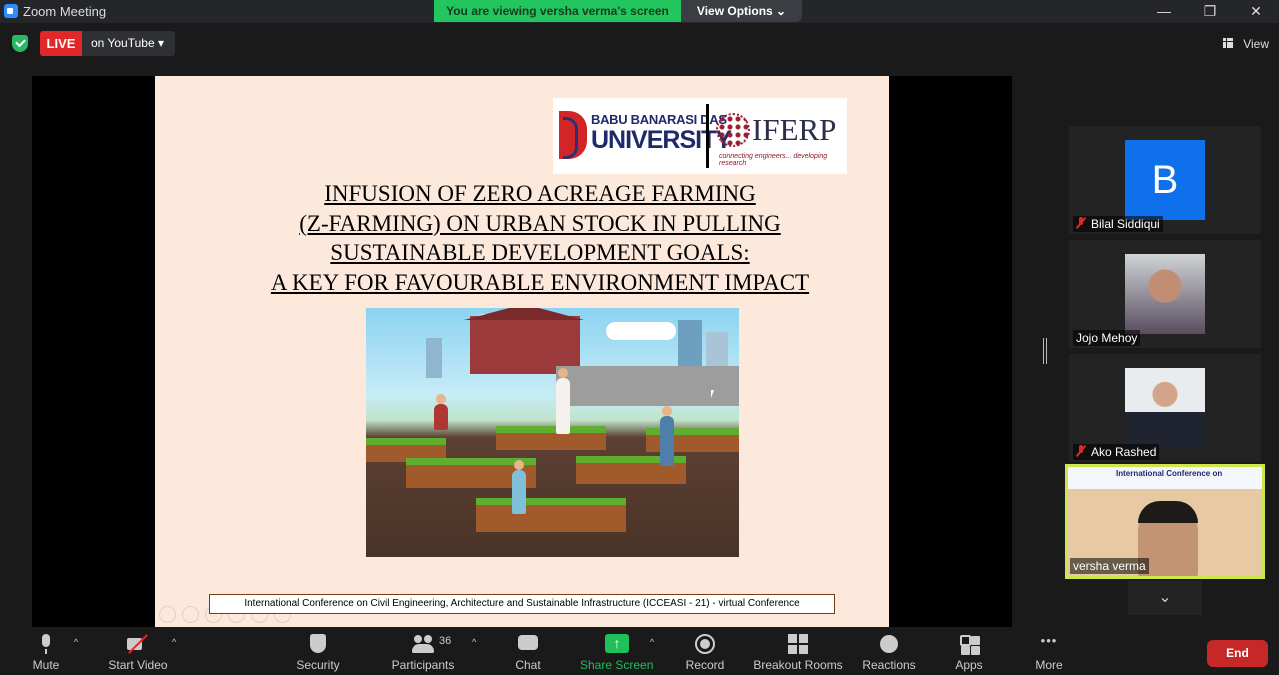  What do you see at coordinates (167, 614) in the screenshot?
I see `prev-slide-icon` at bounding box center [167, 614].